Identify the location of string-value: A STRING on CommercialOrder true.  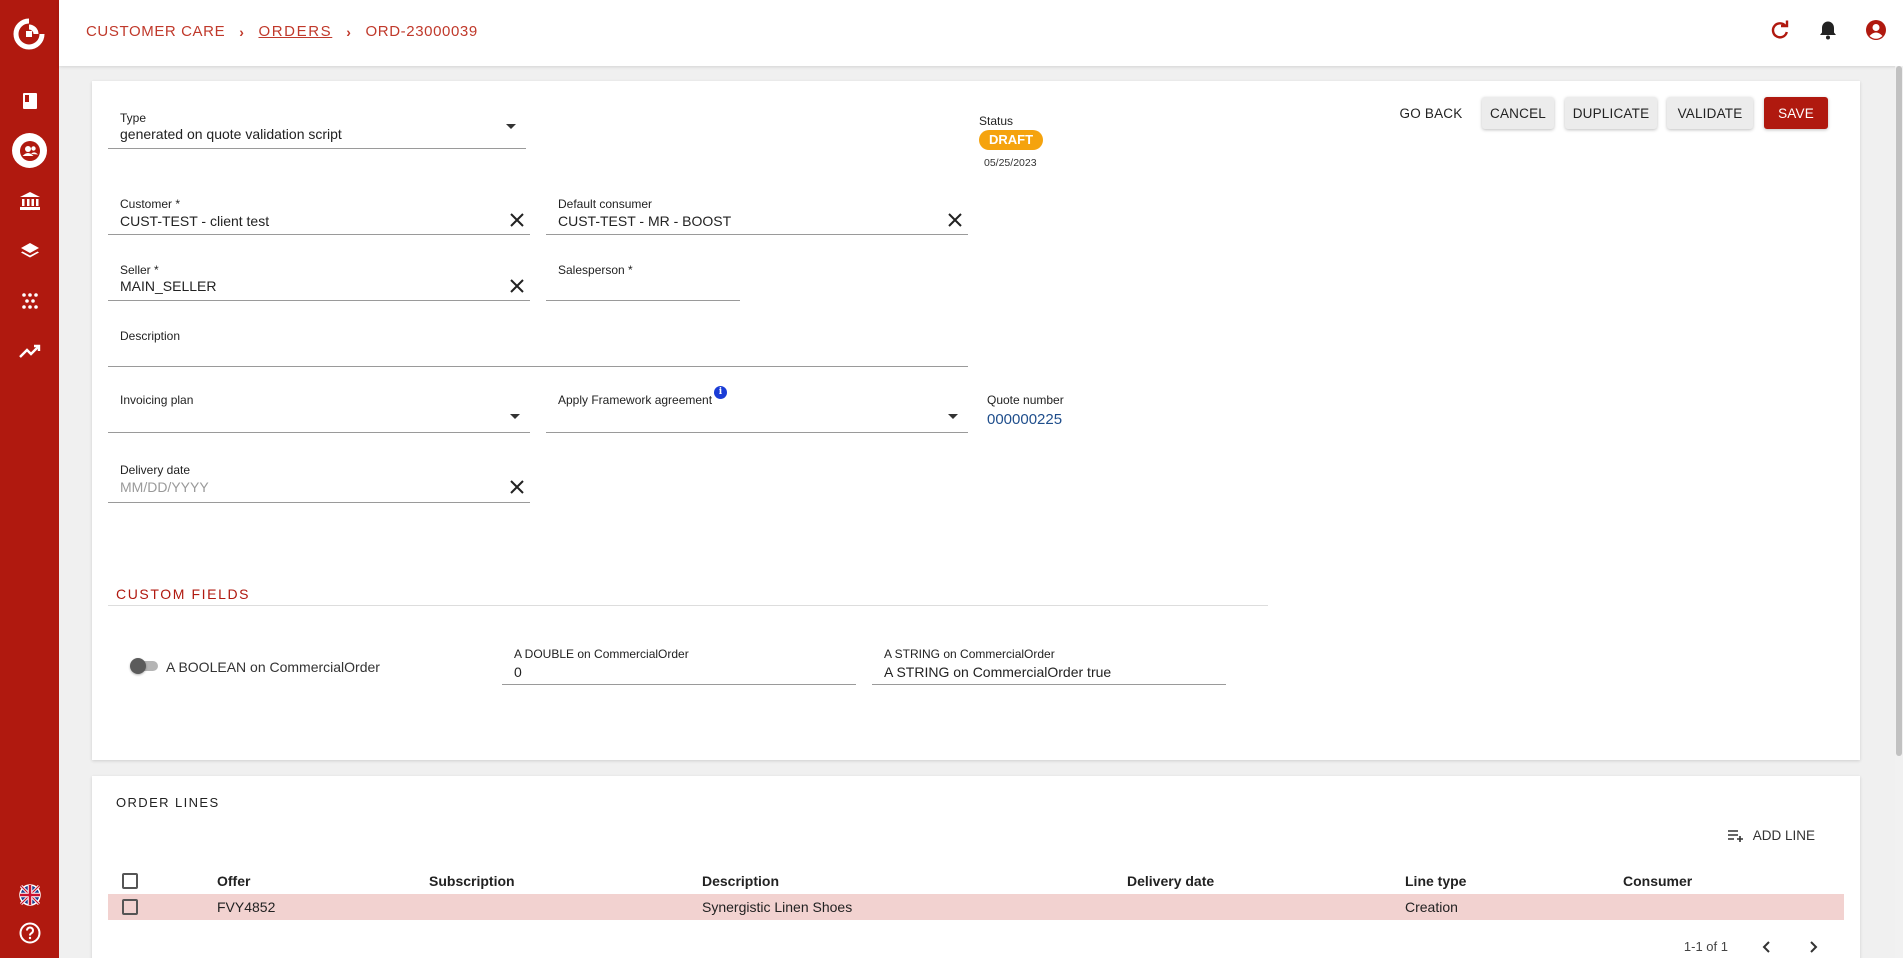
(998, 672).